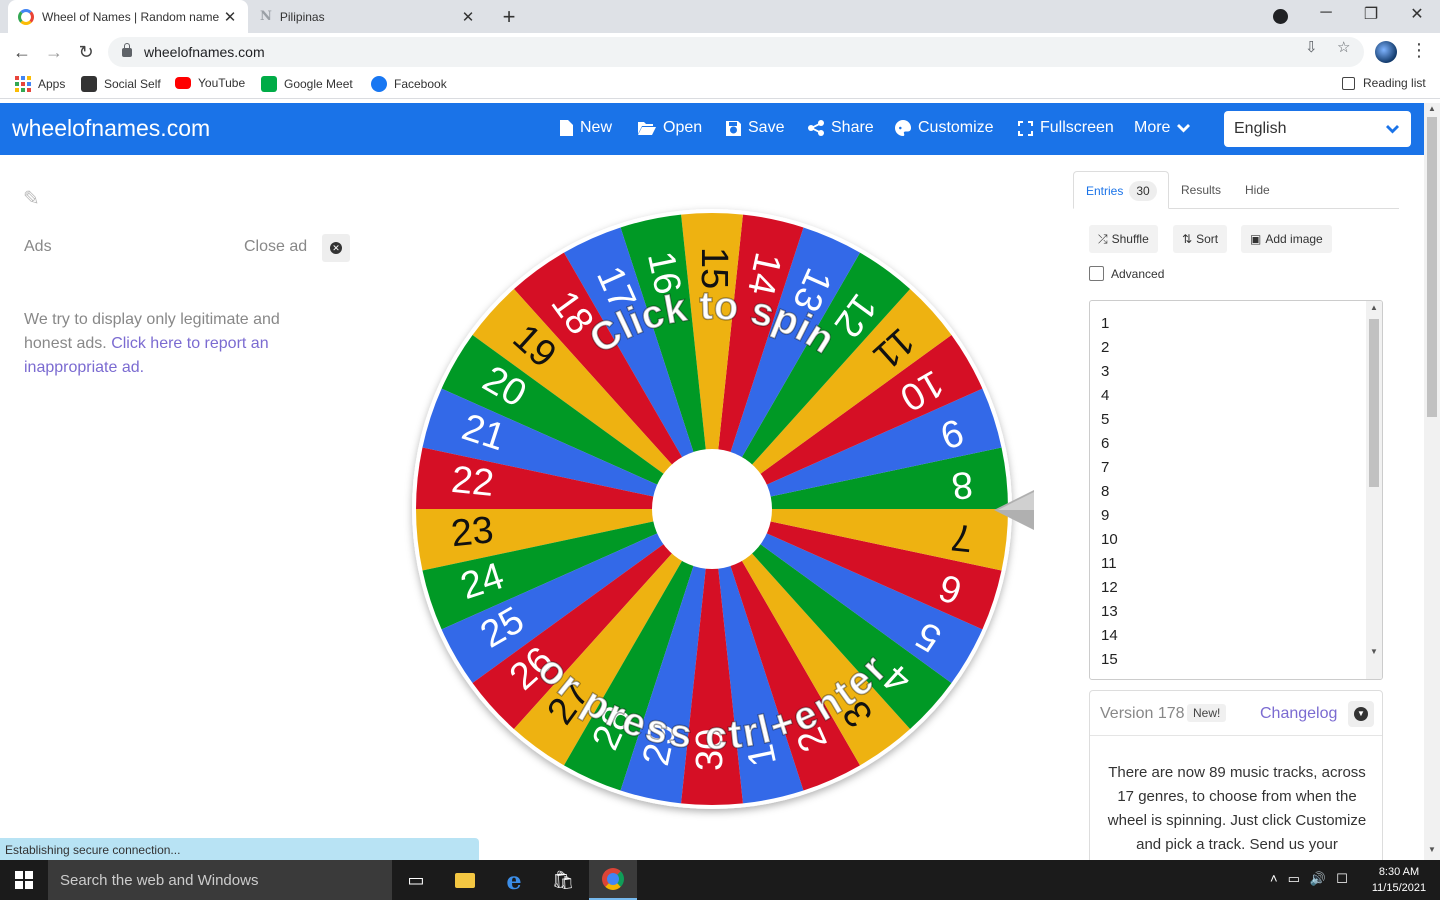  I want to click on wheel-segment-label: 23, so click(472, 532).